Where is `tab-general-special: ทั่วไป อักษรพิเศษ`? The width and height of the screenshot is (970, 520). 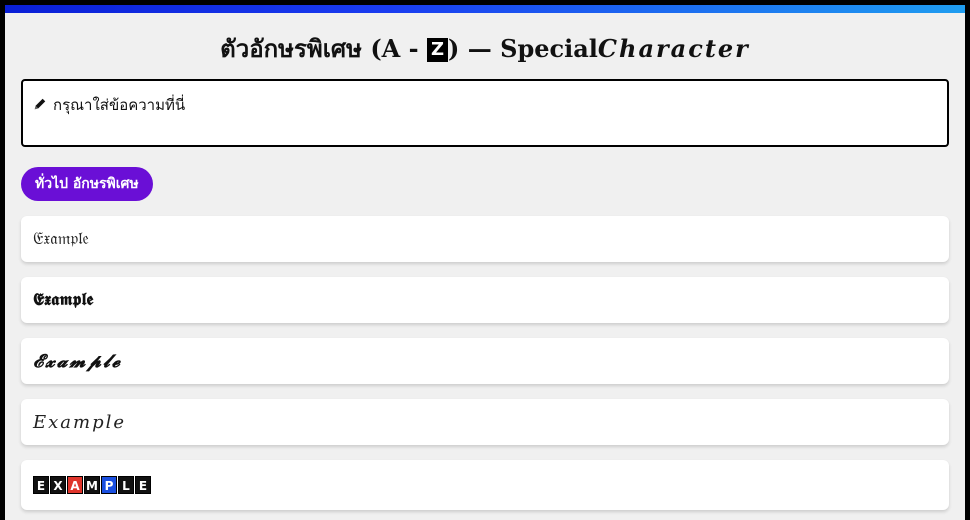
tab-general-special: ทั่วไป อักษรพิเศษ is located at coordinates (87, 184).